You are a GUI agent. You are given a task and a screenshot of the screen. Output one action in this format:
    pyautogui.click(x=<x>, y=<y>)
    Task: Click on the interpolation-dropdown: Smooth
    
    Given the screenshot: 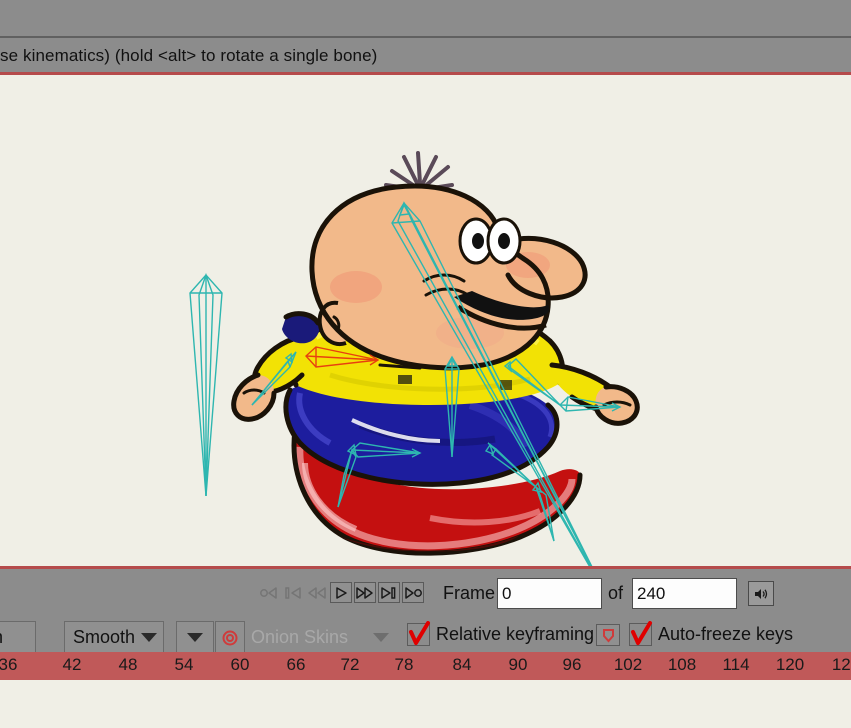 What is the action you would take?
    pyautogui.click(x=114, y=637)
    